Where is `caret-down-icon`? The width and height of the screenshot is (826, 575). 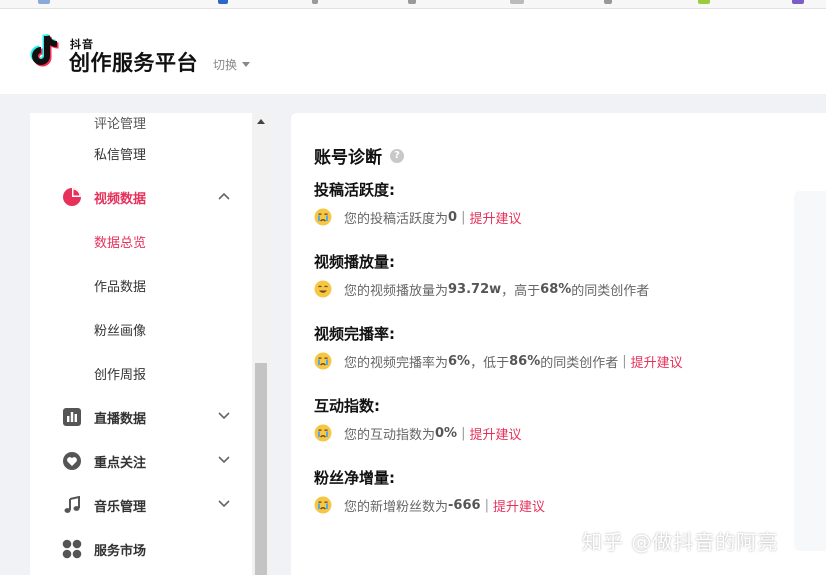
caret-down-icon is located at coordinates (246, 64).